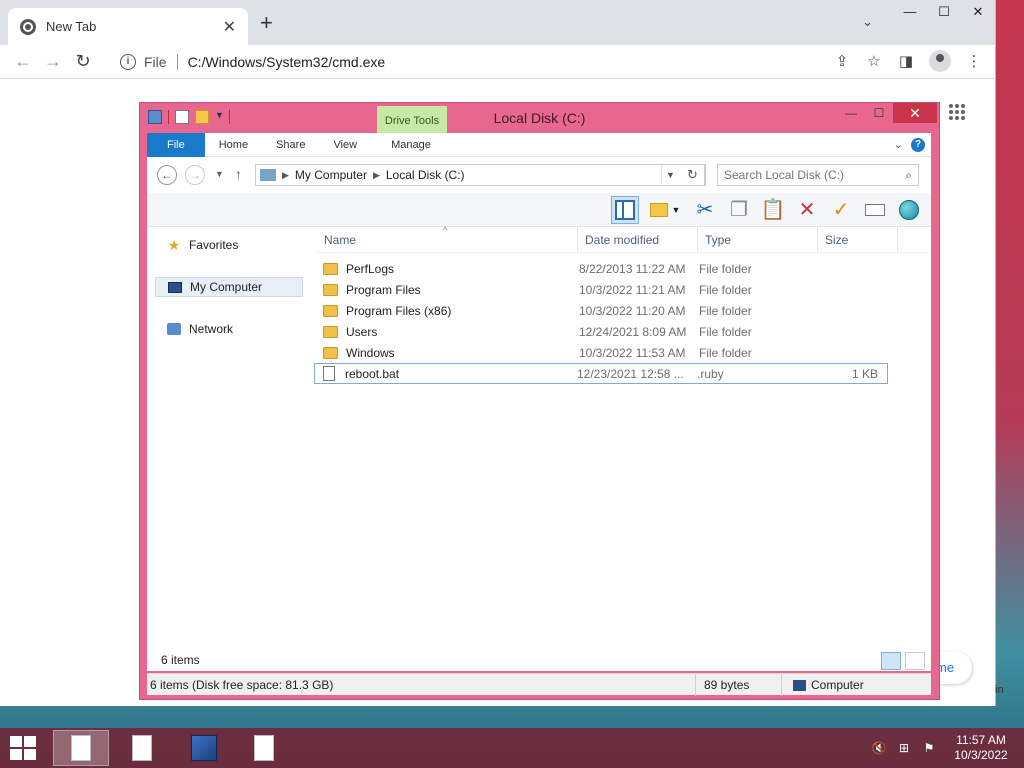 The width and height of the screenshot is (1024, 768). I want to click on file-type: File folder, so click(725, 352).